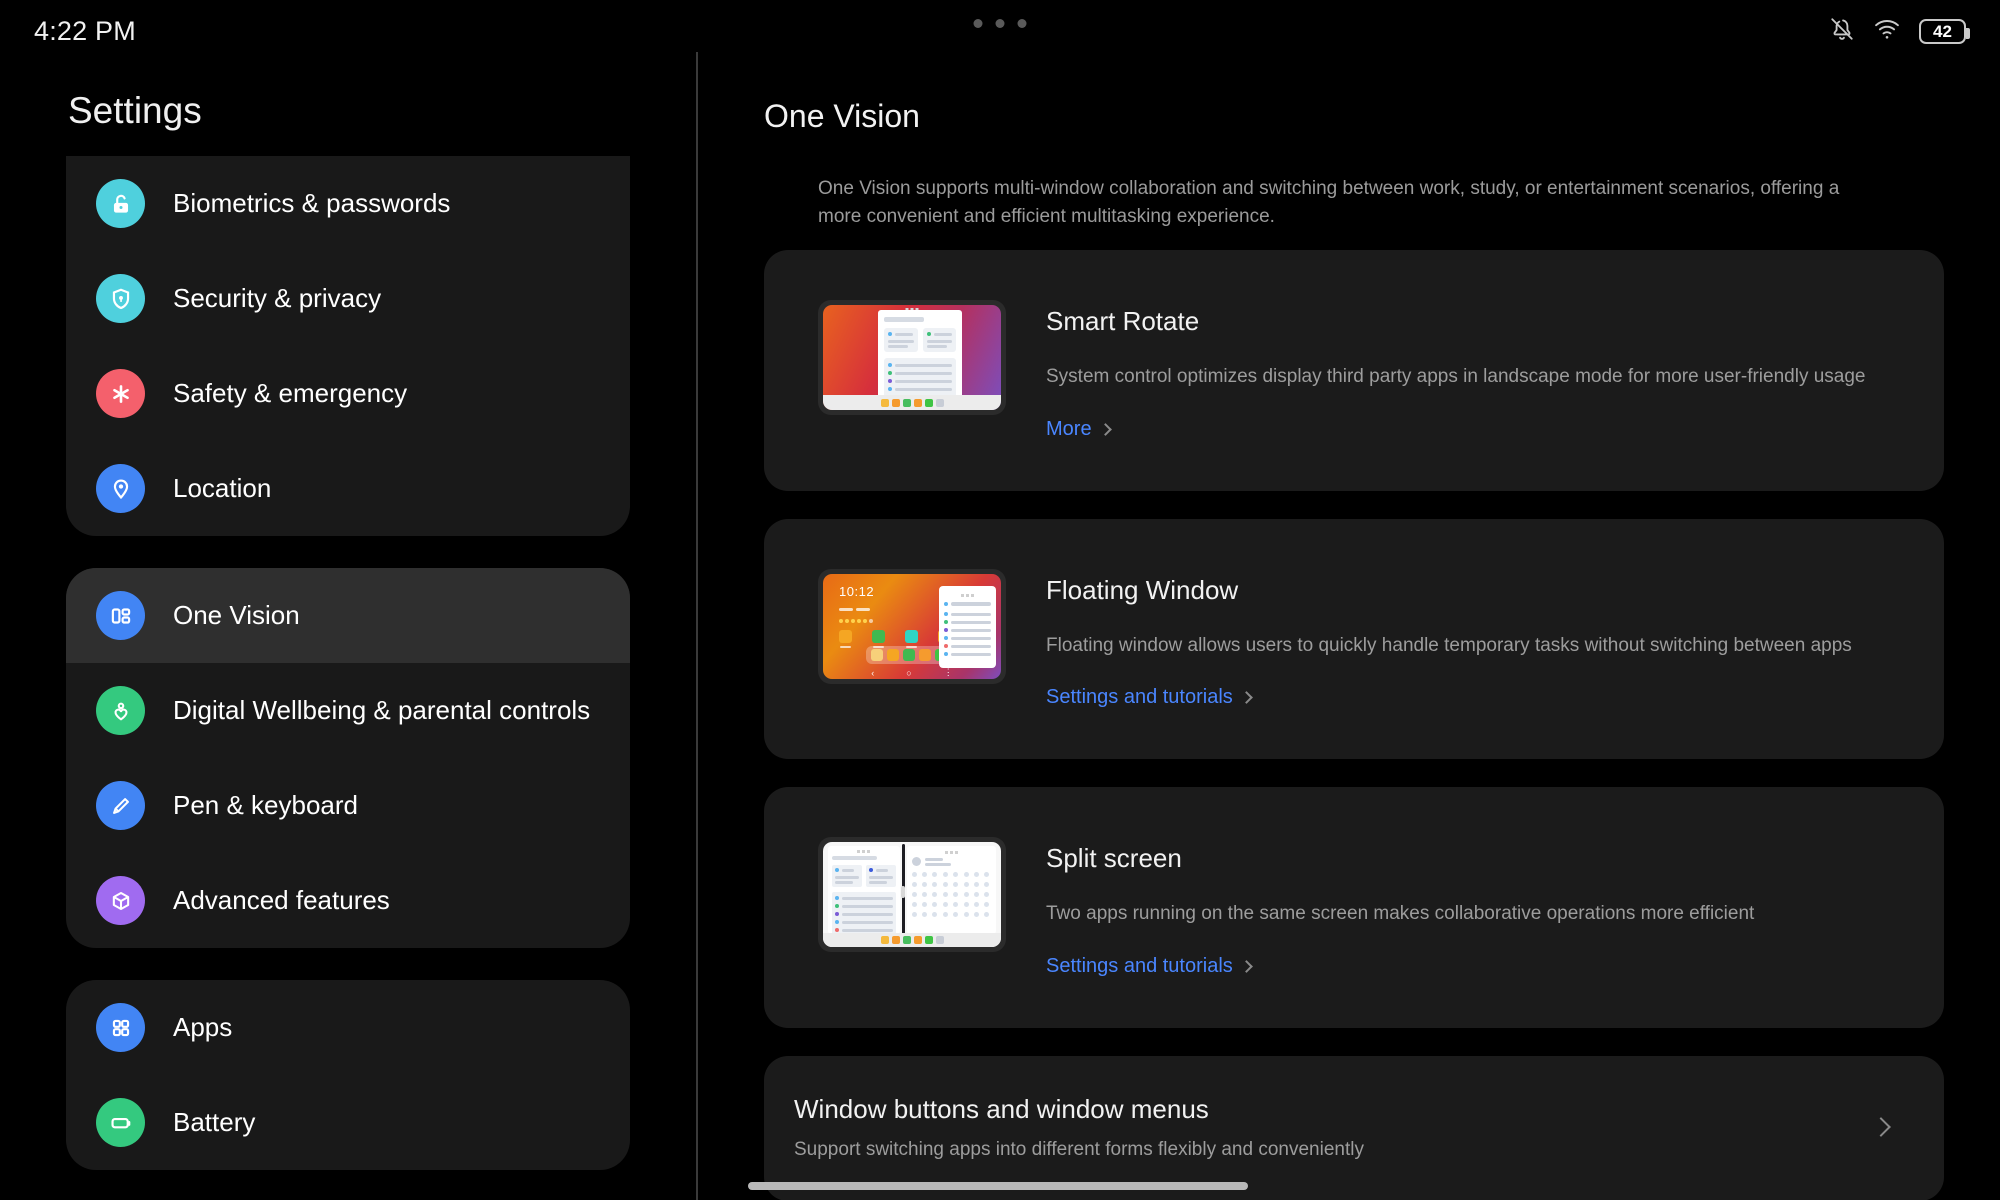 This screenshot has height=1200, width=2000. I want to click on apps-grid-icon, so click(120, 1027).